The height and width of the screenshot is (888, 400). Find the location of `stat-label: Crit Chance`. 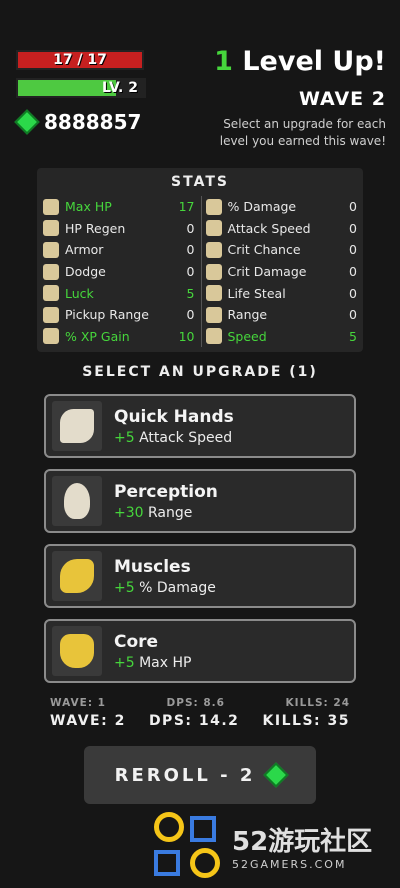

stat-label: Crit Chance is located at coordinates (264, 250).